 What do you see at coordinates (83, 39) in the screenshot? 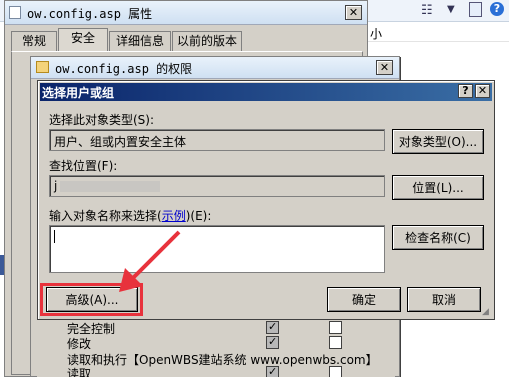
I see `tab-security: 安全` at bounding box center [83, 39].